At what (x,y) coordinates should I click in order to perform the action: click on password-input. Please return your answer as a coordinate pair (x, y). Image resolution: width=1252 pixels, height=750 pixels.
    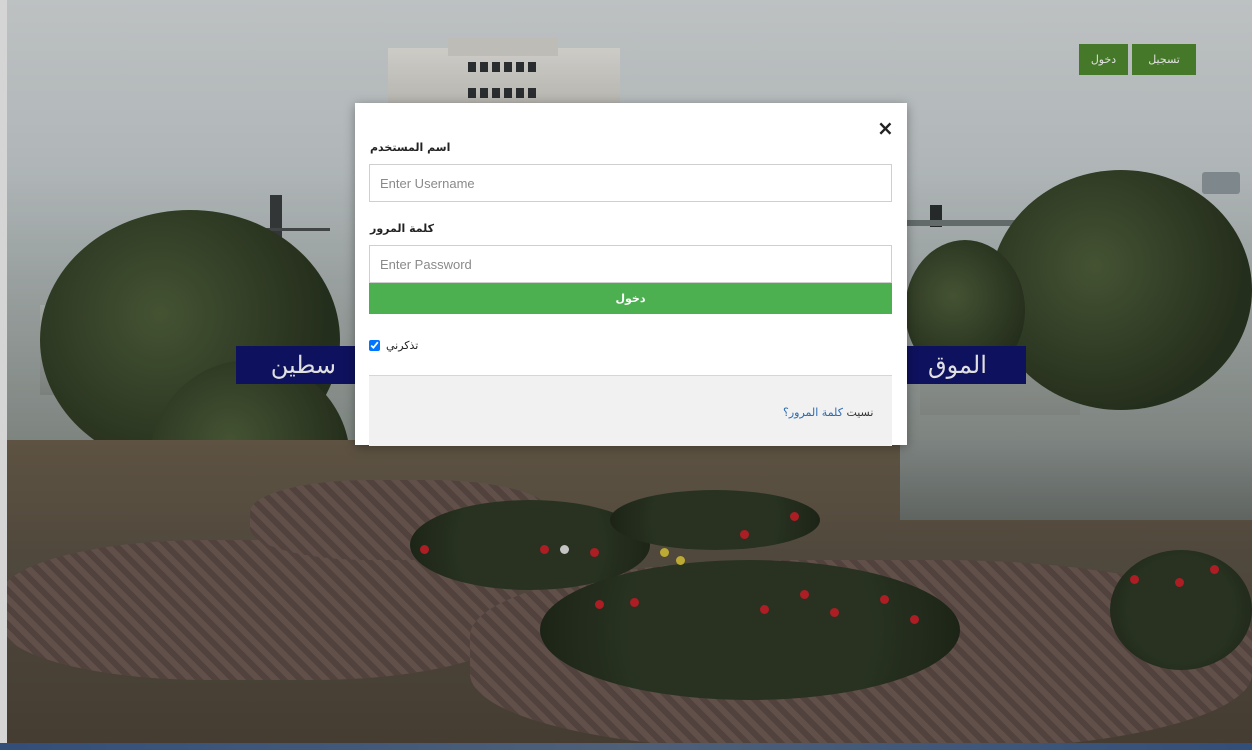
    Looking at the image, I should click on (630, 264).